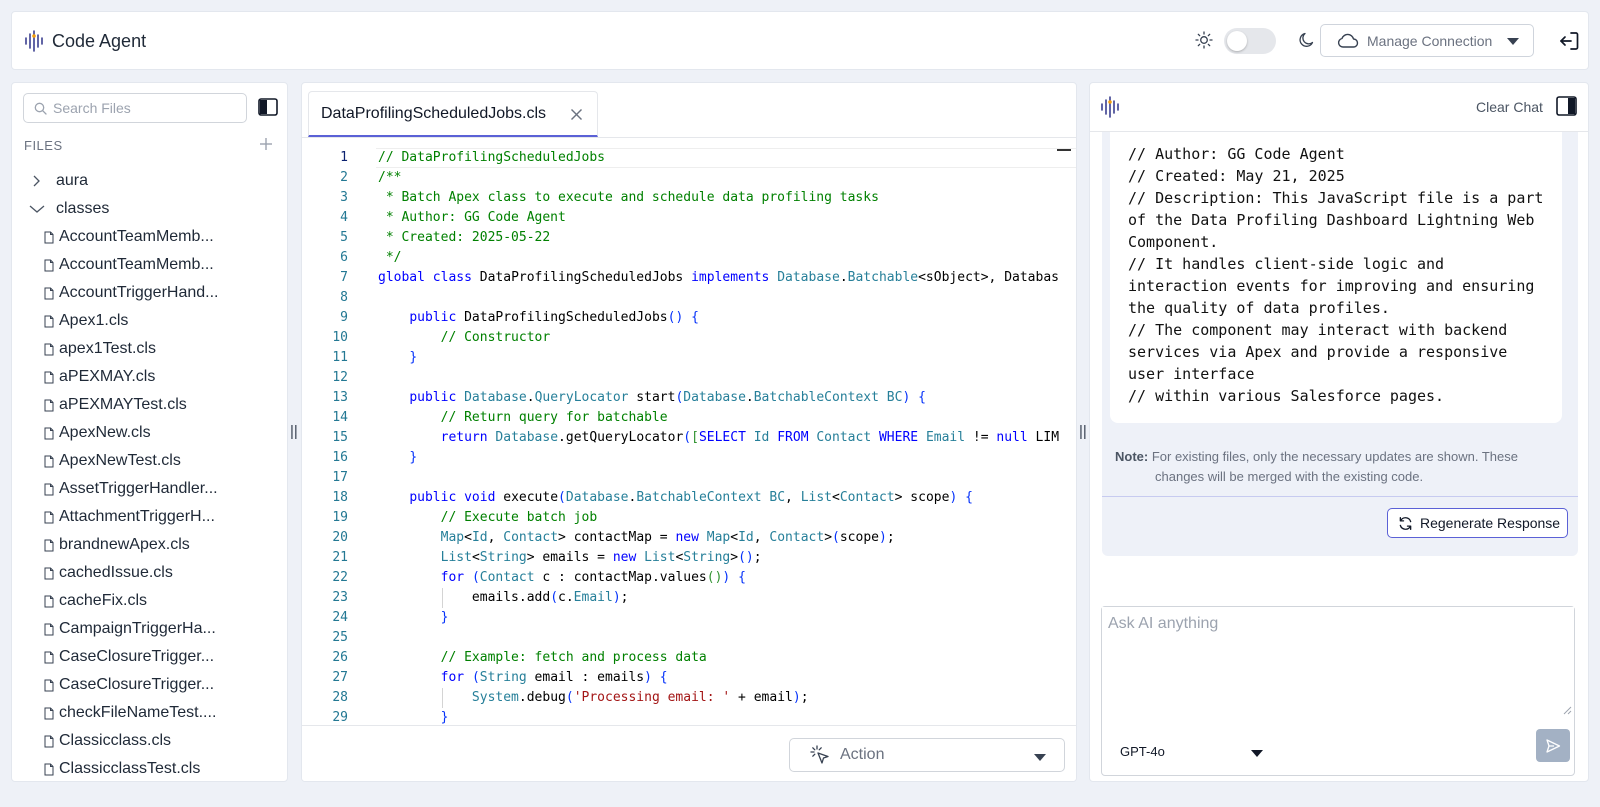 This screenshot has height=807, width=1600. I want to click on file-item: ApexNew.cls, so click(154, 433).